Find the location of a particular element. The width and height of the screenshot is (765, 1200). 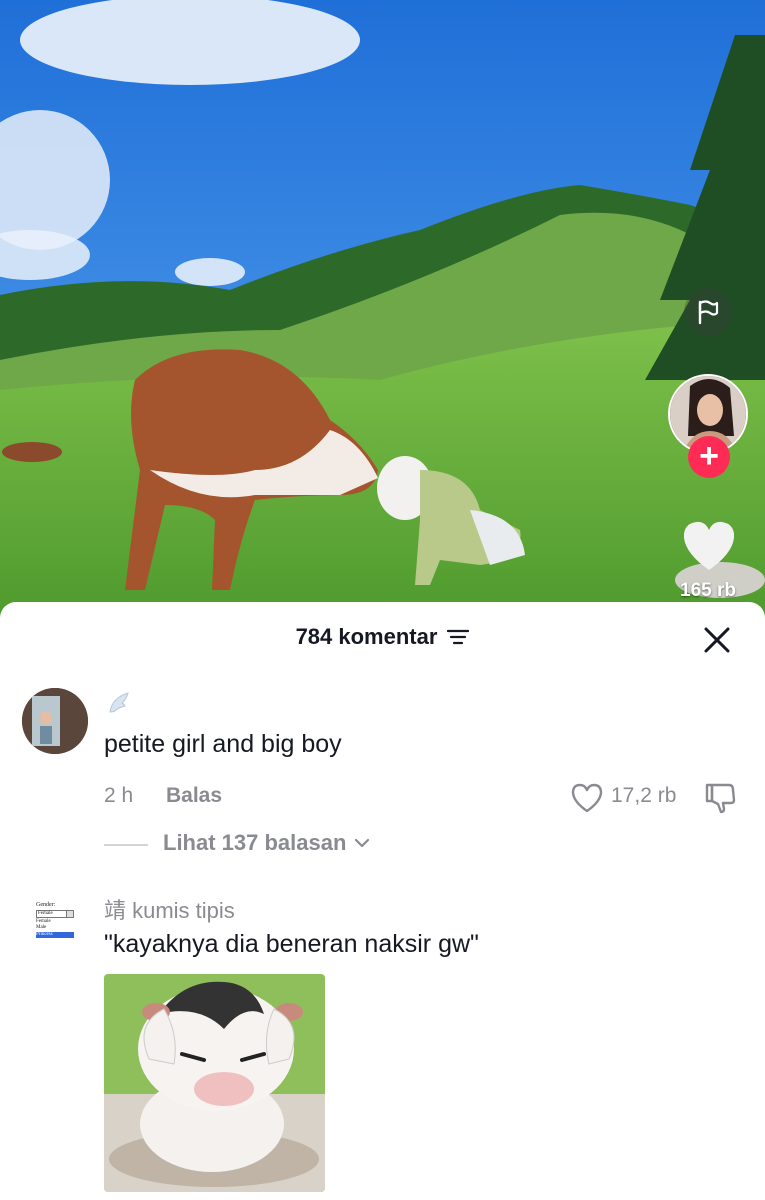

flag-icon is located at coordinates (708, 312).